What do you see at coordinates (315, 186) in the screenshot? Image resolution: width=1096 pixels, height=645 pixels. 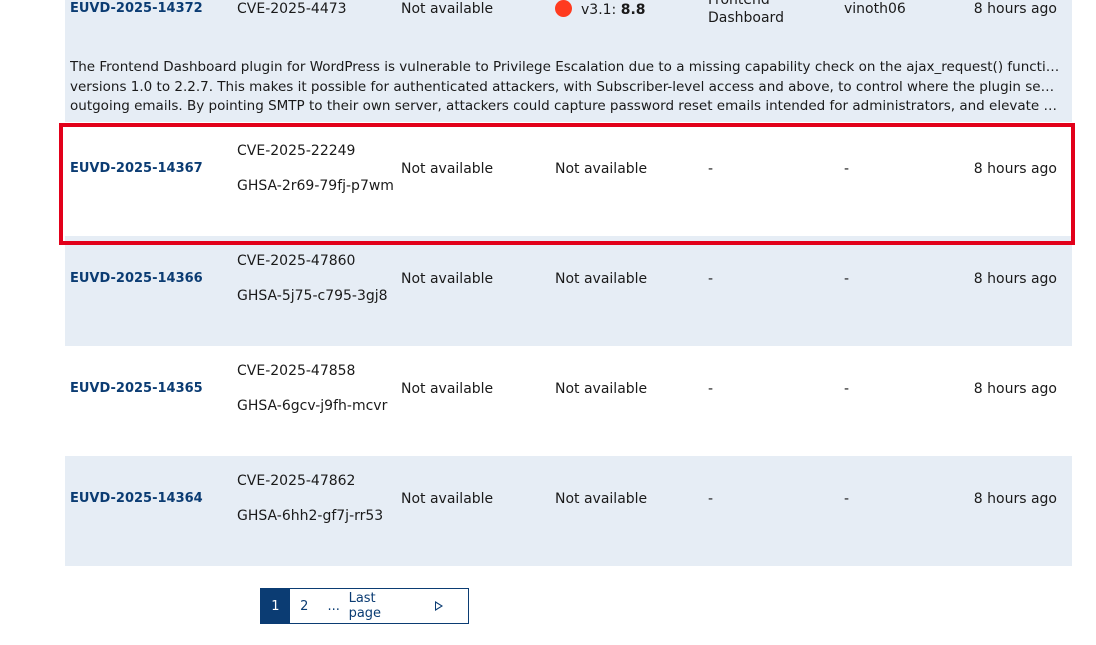 I see `ghsa-alias: GHSA-2r69-79fj-p7wm` at bounding box center [315, 186].